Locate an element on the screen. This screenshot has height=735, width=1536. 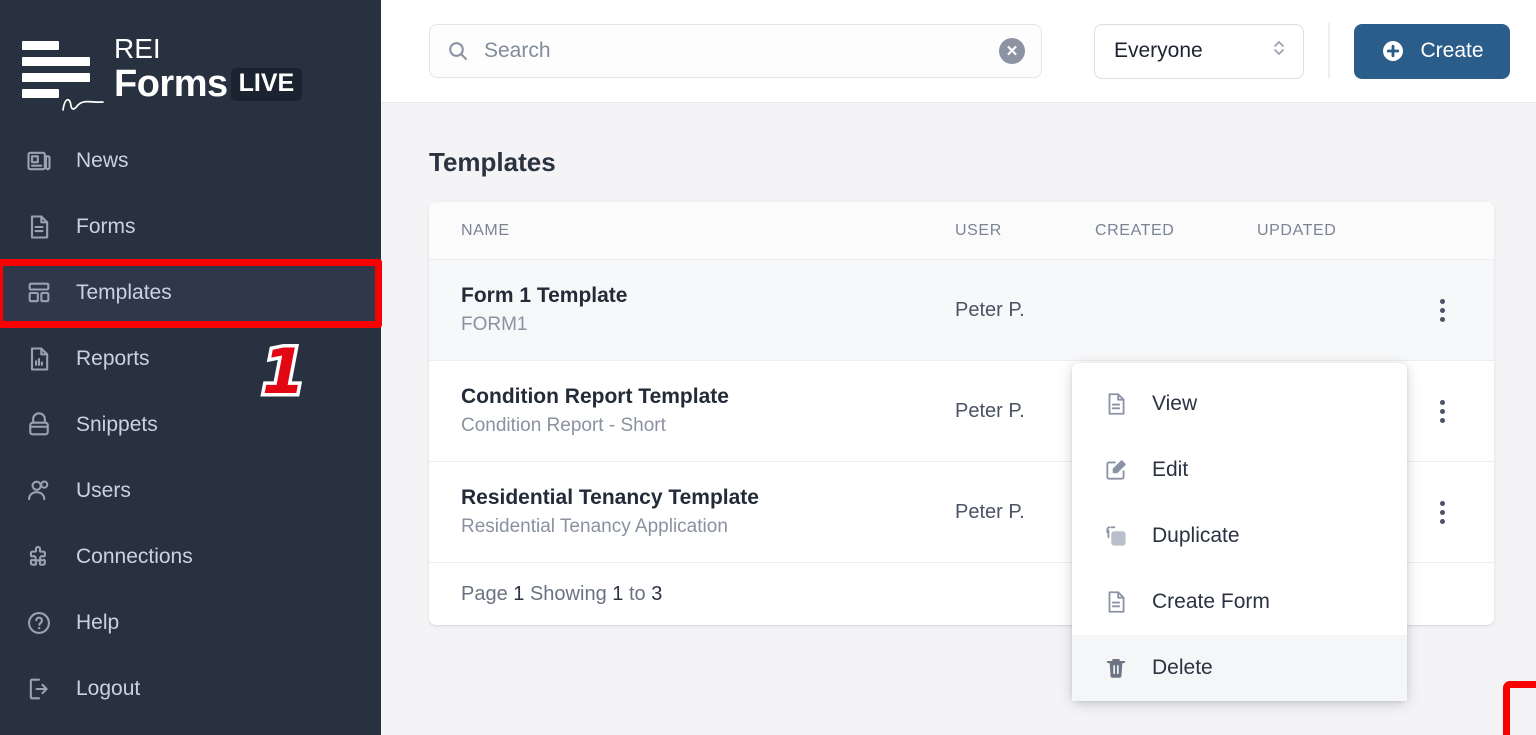
table-header-row: NAME USER CREATED UPDATED is located at coordinates (961, 231).